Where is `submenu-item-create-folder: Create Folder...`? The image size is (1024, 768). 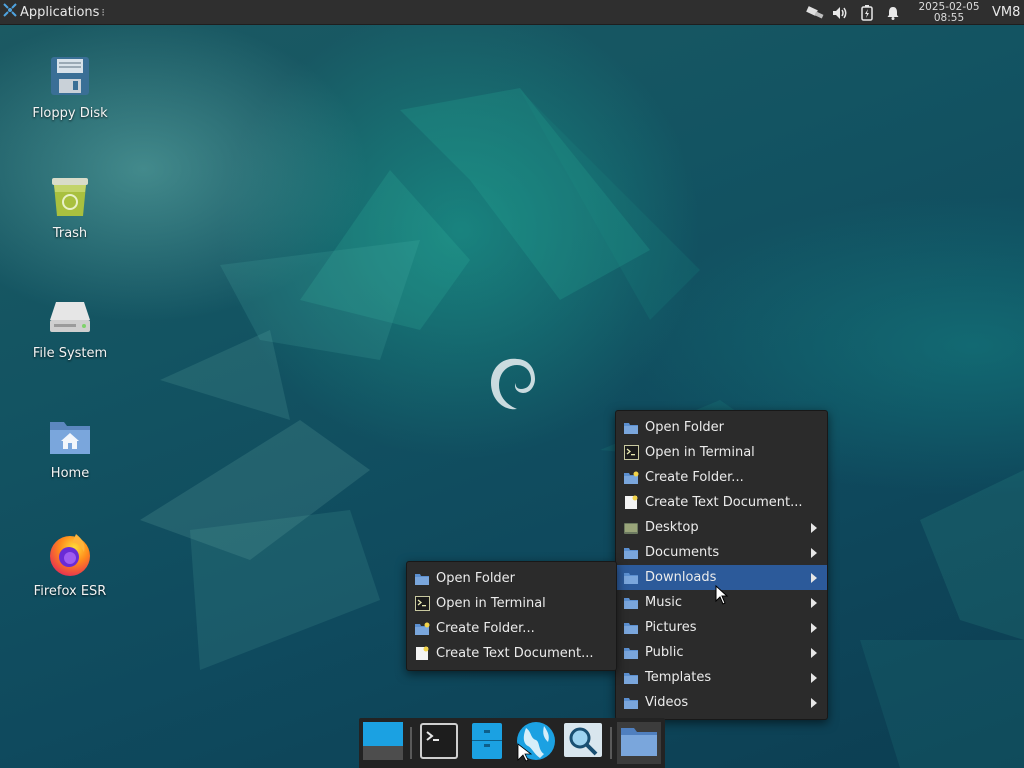
submenu-item-create-folder: Create Folder... is located at coordinates (511, 628).